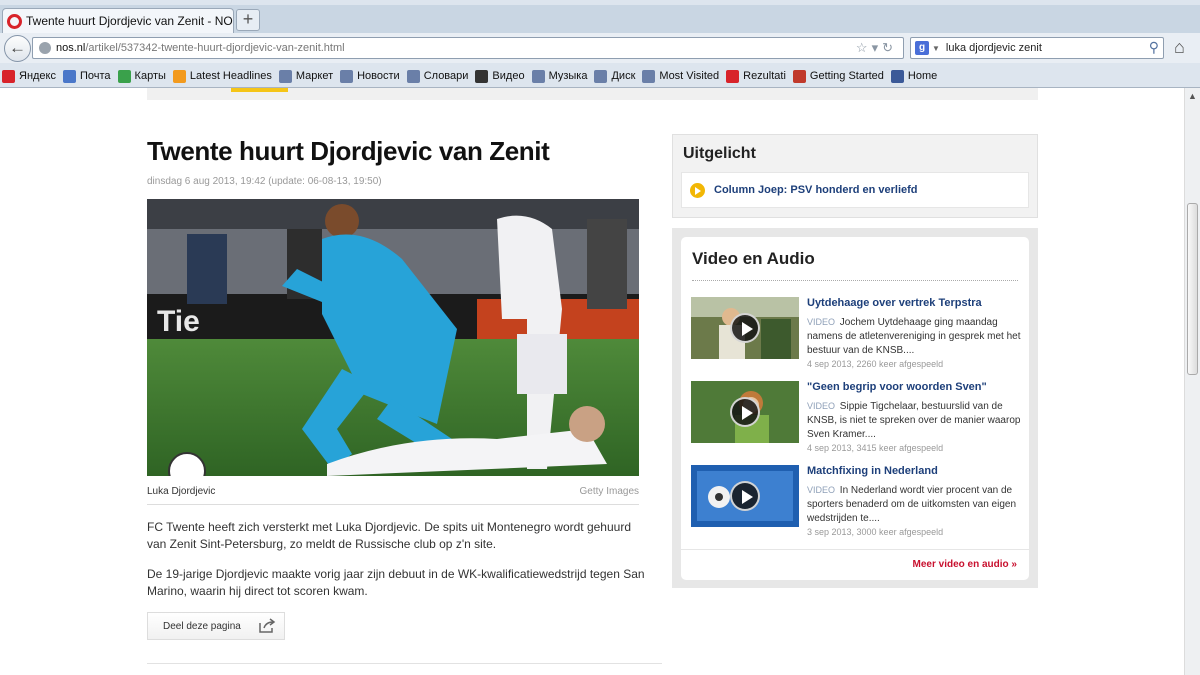 This screenshot has height=675, width=1200. I want to click on share-icon, so click(267, 625).